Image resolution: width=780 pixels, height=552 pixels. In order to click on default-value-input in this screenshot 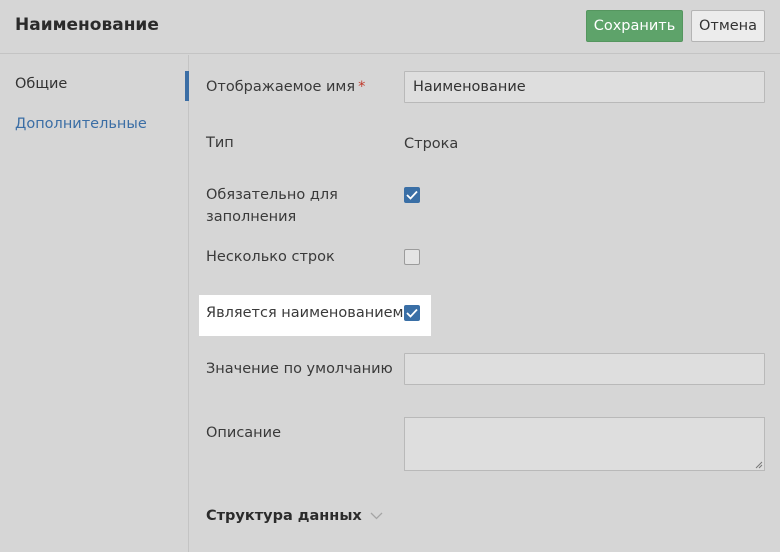, I will do `click(584, 369)`.